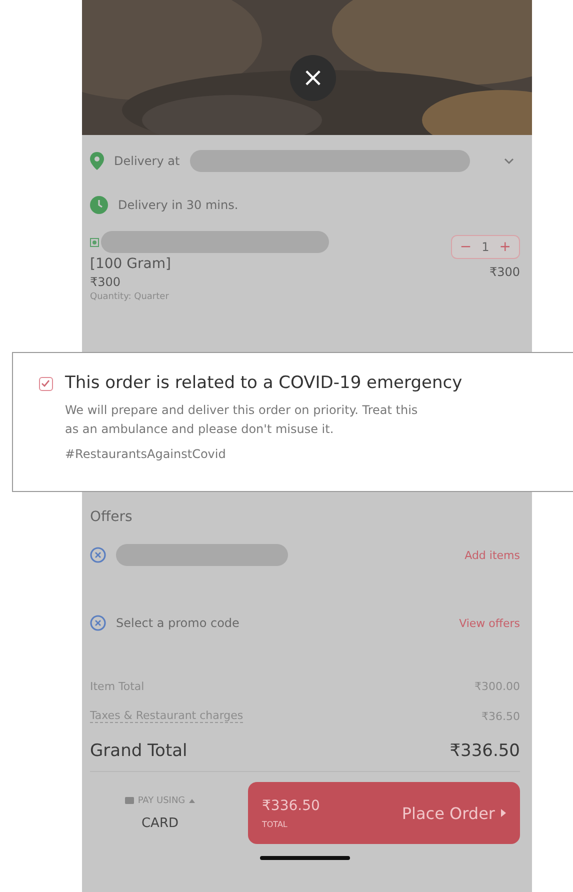 The height and width of the screenshot is (892, 573). I want to click on checkbox, so click(46, 384).